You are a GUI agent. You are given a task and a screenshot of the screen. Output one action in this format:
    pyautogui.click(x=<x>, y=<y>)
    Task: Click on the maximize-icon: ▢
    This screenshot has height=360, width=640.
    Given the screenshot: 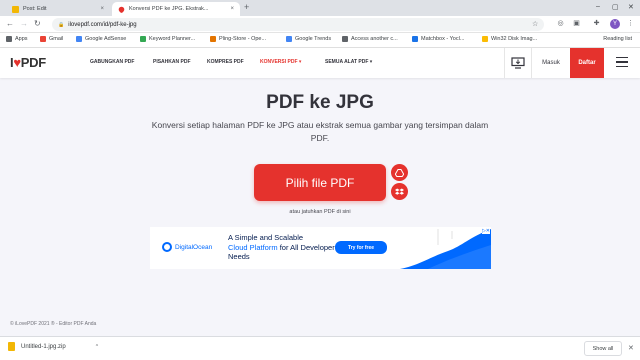 What is the action you would take?
    pyautogui.click(x=615, y=7)
    